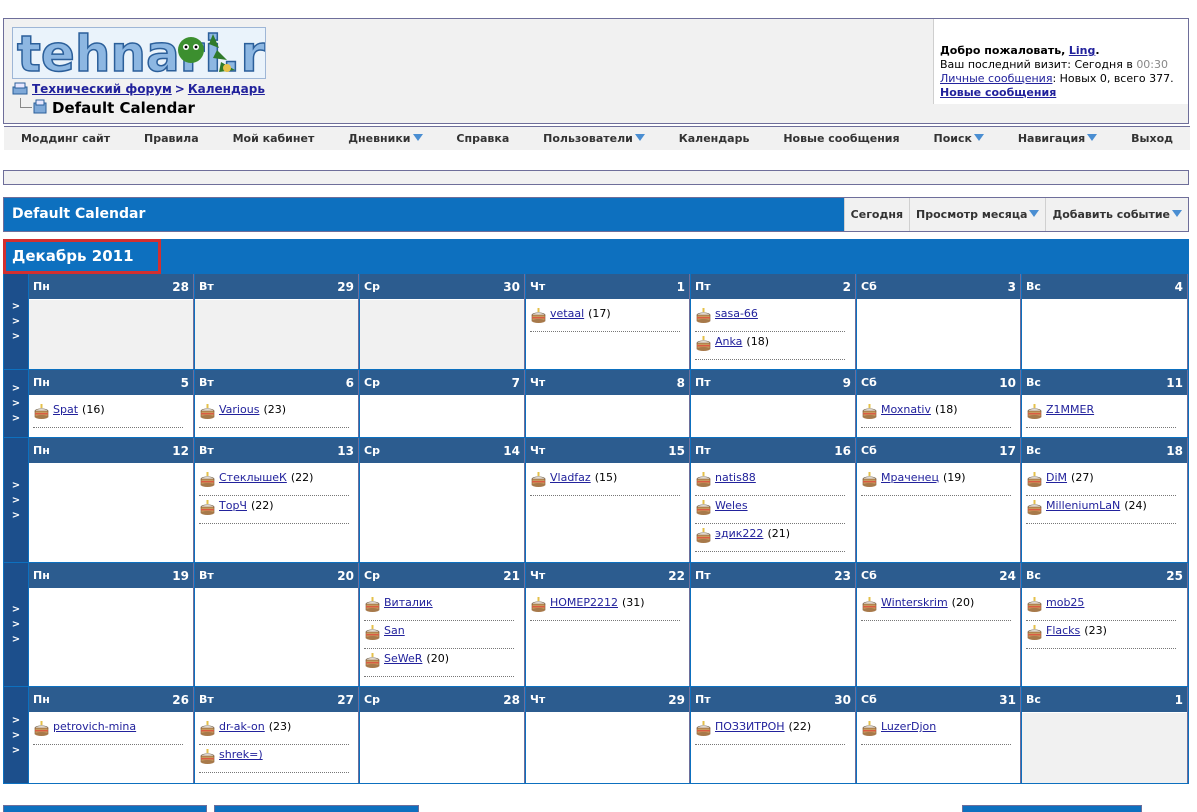 This screenshot has height=812, width=1197. I want to click on birthday-user-link: Z1MMER, so click(1070, 409).